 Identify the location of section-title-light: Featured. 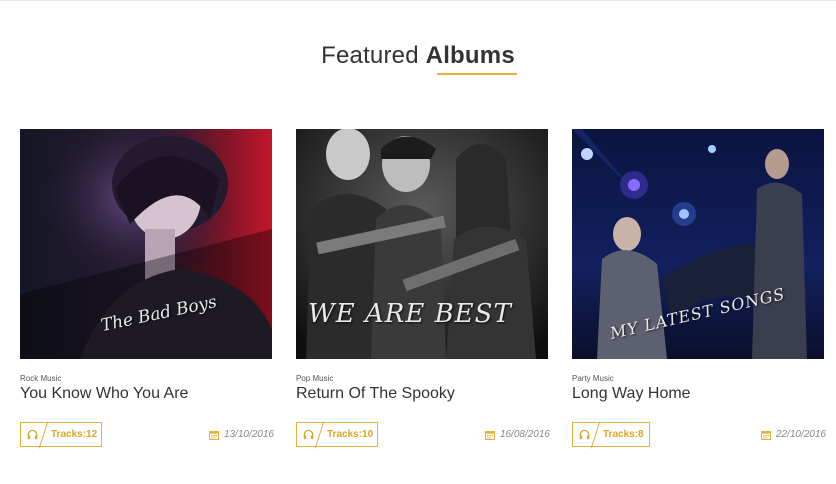
(370, 55).